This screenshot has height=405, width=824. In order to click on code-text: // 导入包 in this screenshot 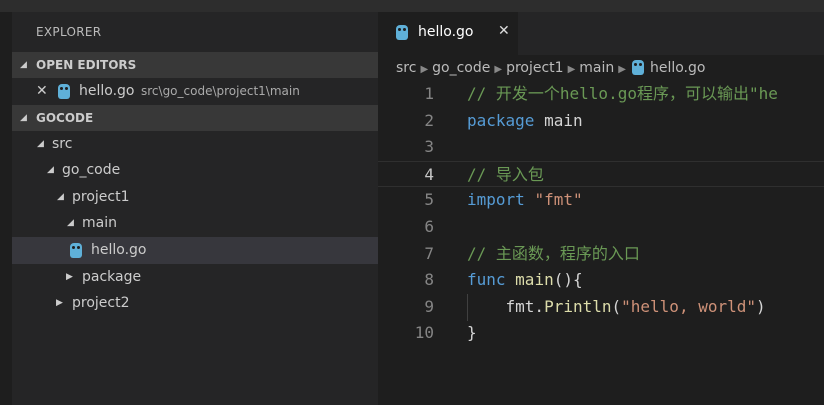, I will do `click(505, 175)`.